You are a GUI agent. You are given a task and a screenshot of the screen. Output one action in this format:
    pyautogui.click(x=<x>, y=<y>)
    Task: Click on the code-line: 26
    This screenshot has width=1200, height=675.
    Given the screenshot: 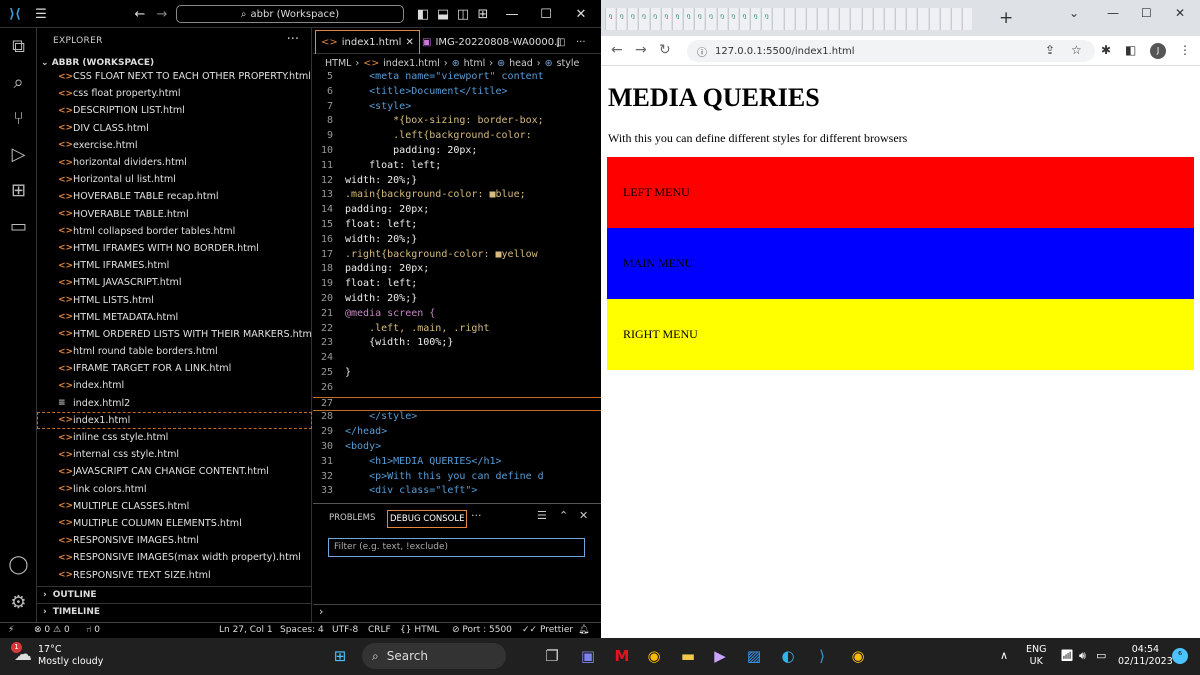 What is the action you would take?
    pyautogui.click(x=457, y=389)
    